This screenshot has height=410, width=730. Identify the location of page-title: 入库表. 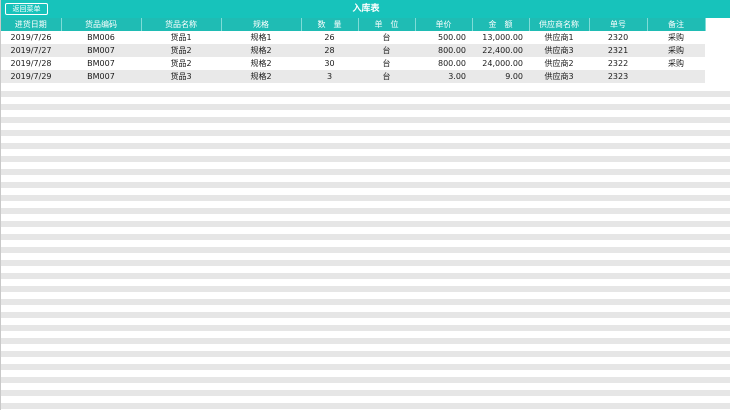
(366, 9).